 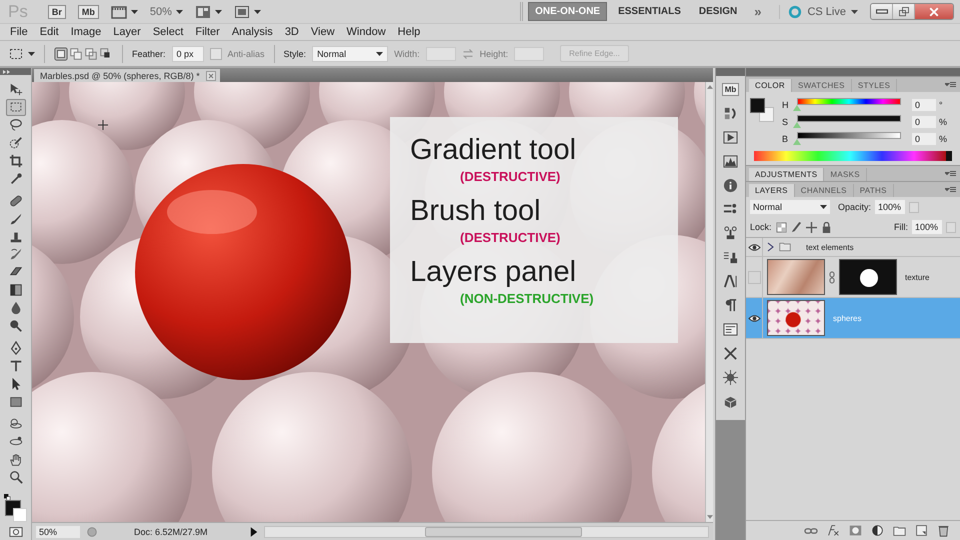 I want to click on down-arrow-icon, so click(x=709, y=517).